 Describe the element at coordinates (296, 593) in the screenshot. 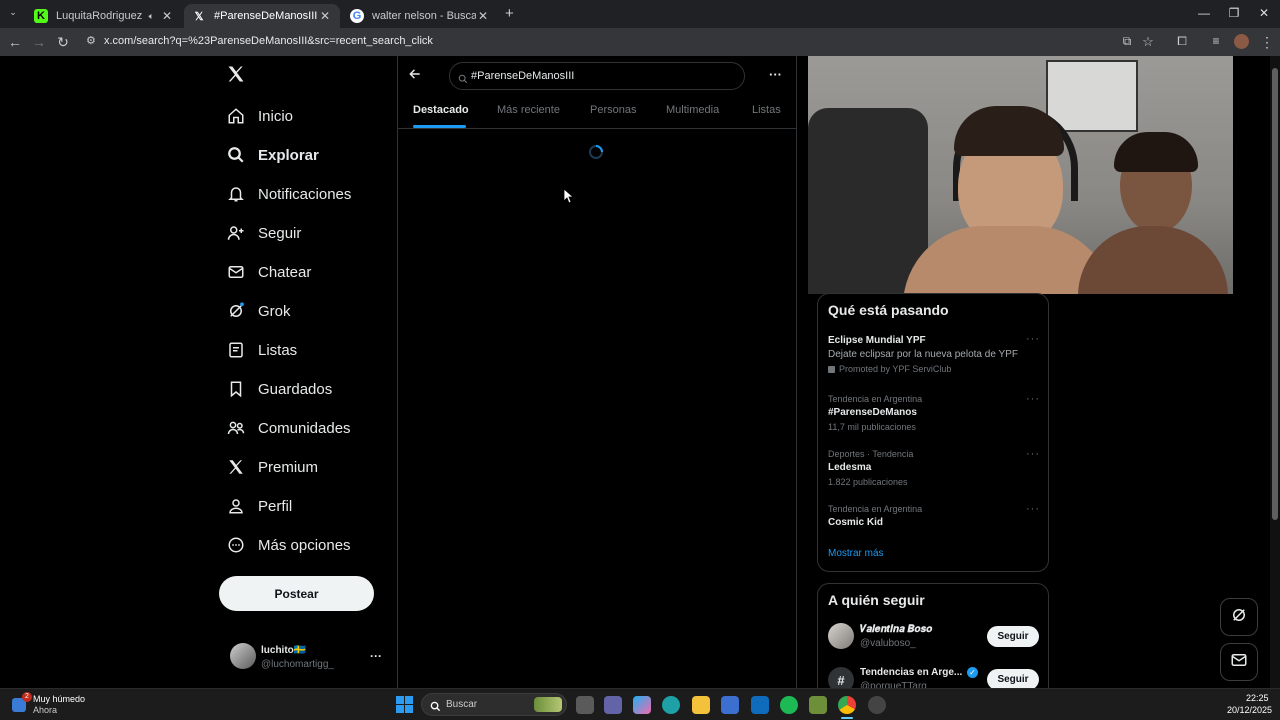

I see `post-button: Postear` at that location.